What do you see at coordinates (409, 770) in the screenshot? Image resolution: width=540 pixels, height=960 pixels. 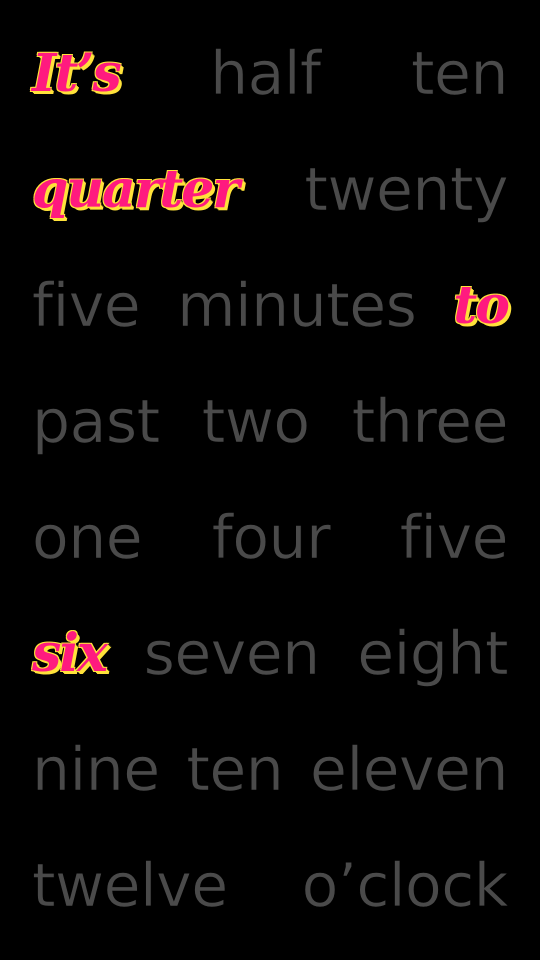 I see `word-eleven: eleven` at bounding box center [409, 770].